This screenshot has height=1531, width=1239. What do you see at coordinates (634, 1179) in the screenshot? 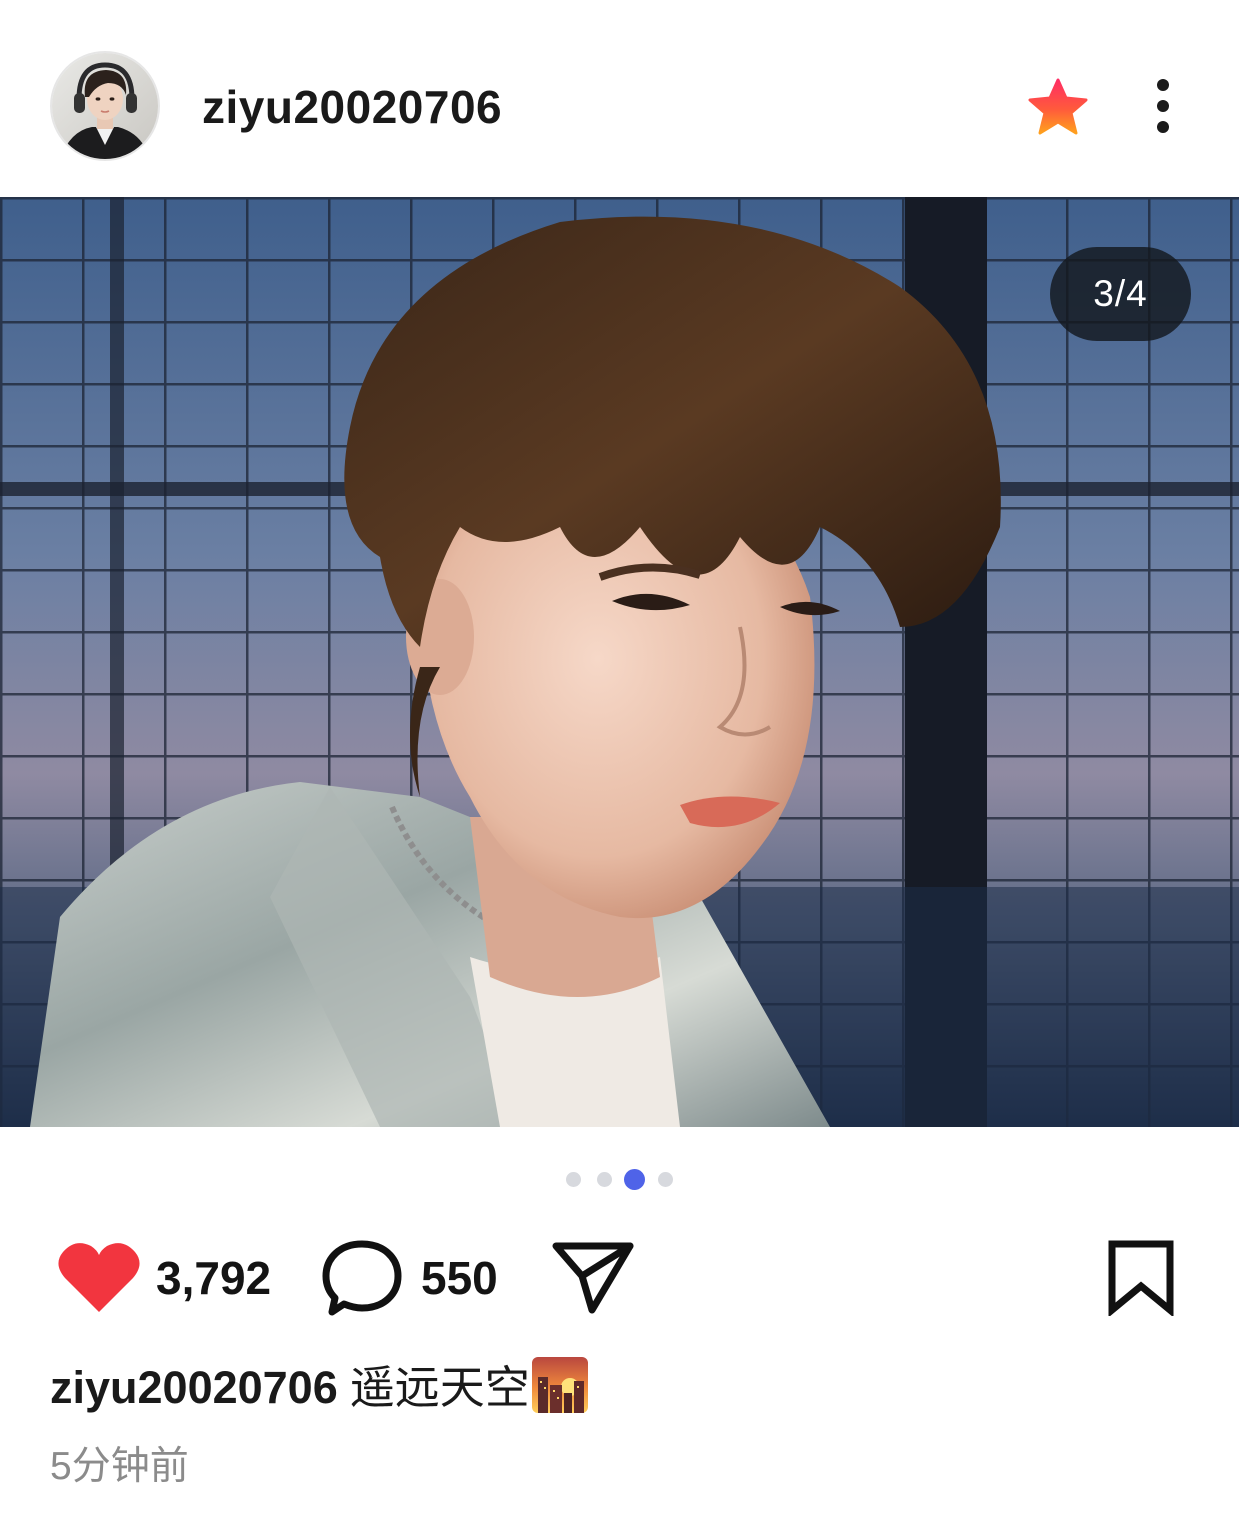
I see `pager-dot-active` at bounding box center [634, 1179].